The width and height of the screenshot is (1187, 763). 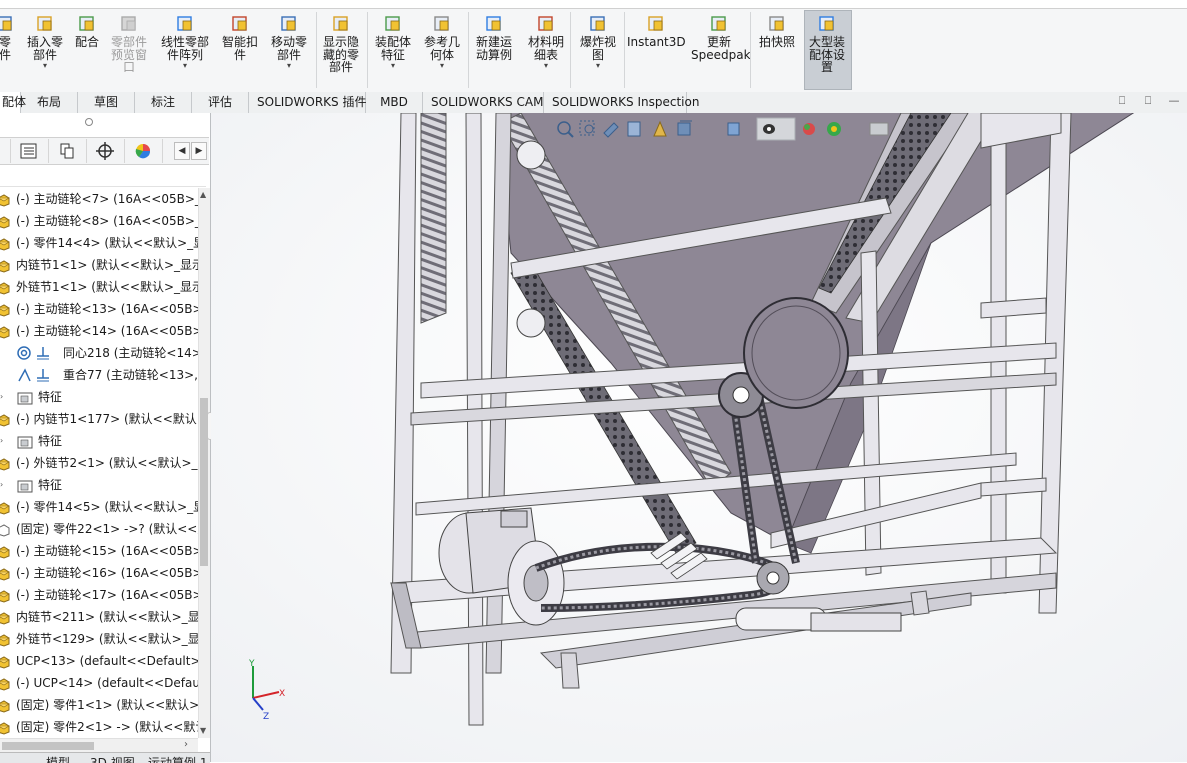 What do you see at coordinates (684, 128) in the screenshot?
I see `view-orientation-icon` at bounding box center [684, 128].